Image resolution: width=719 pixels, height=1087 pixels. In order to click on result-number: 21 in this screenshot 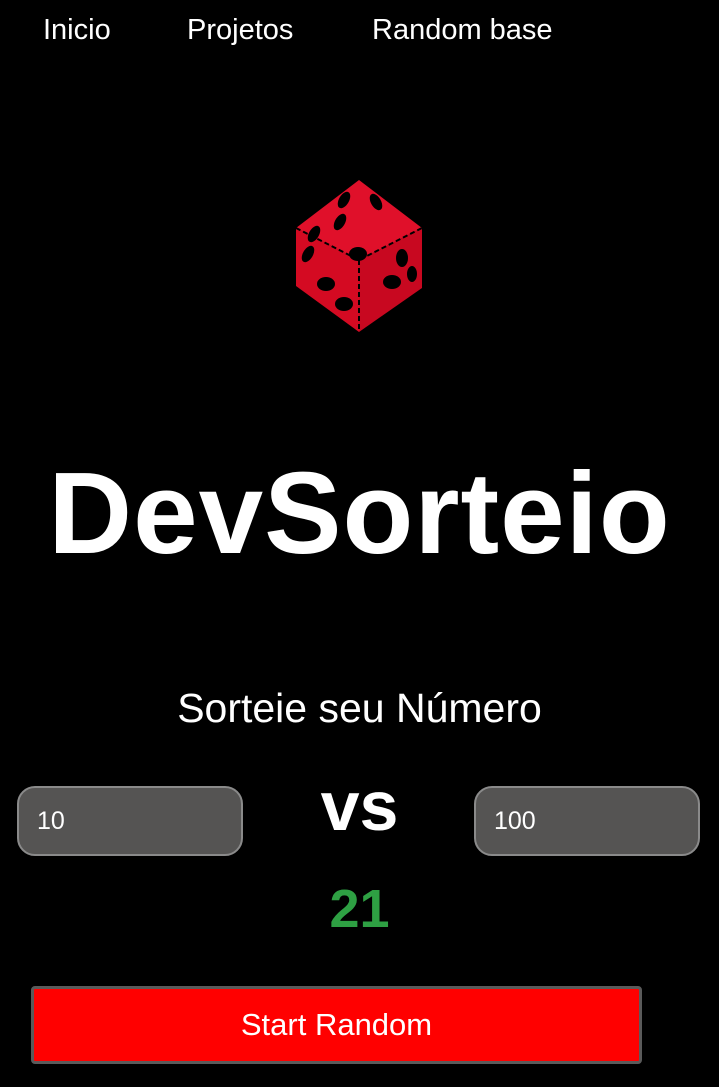, I will do `click(359, 909)`.